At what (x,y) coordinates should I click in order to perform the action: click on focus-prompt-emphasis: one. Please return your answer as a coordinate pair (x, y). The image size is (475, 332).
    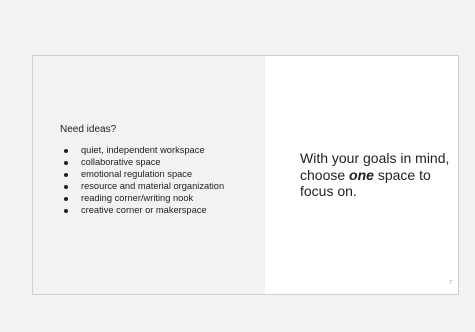
    Looking at the image, I should click on (361, 174).